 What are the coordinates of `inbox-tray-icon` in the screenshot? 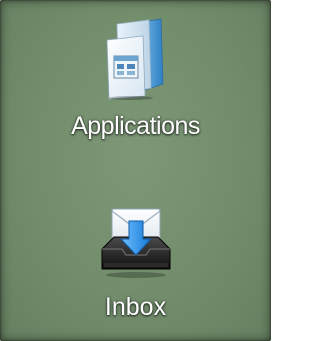 It's located at (135, 243).